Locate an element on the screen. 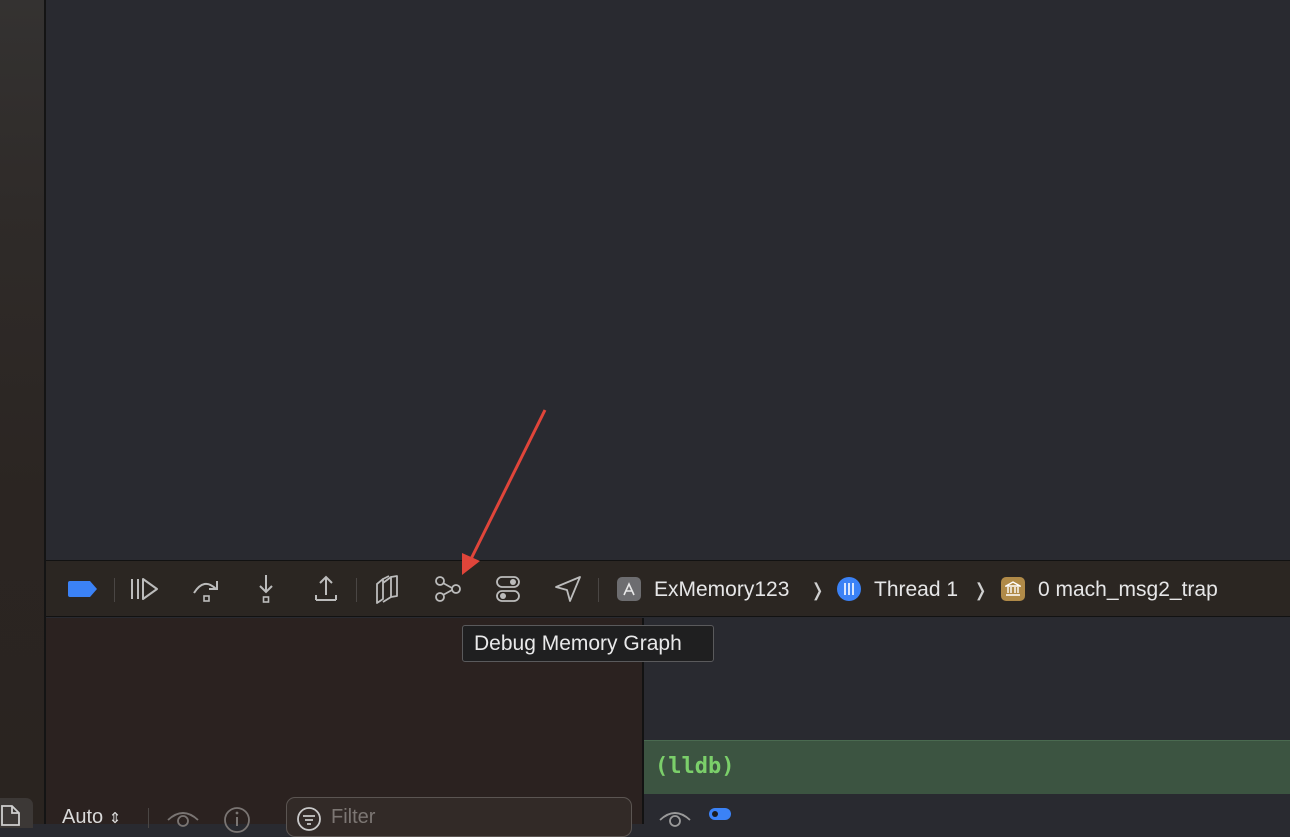 The width and height of the screenshot is (1290, 837). step-out-button is located at coordinates (326, 589).